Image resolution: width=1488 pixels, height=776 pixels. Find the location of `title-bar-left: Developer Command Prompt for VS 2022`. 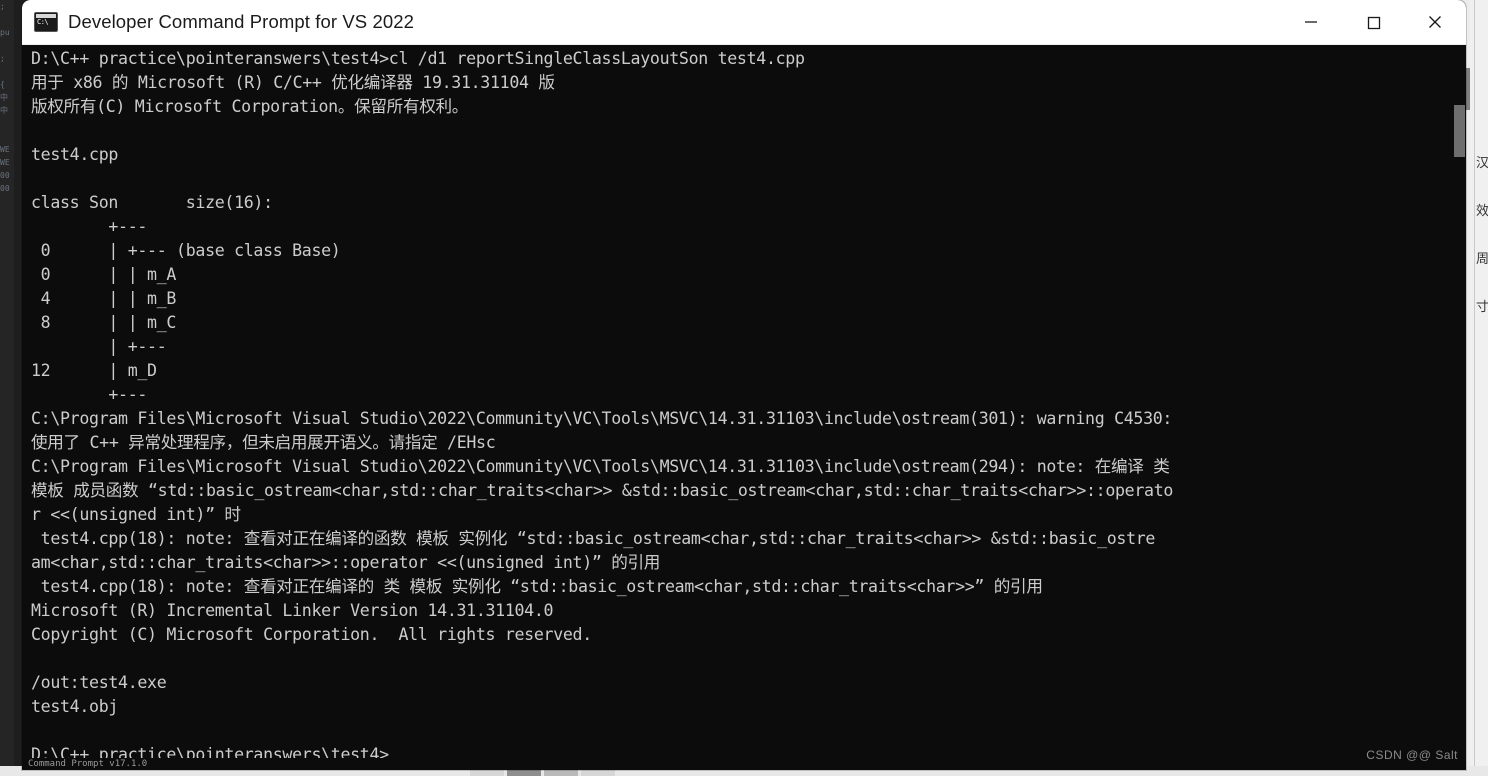

title-bar-left: Developer Command Prompt for VS 2022 is located at coordinates (651, 22).